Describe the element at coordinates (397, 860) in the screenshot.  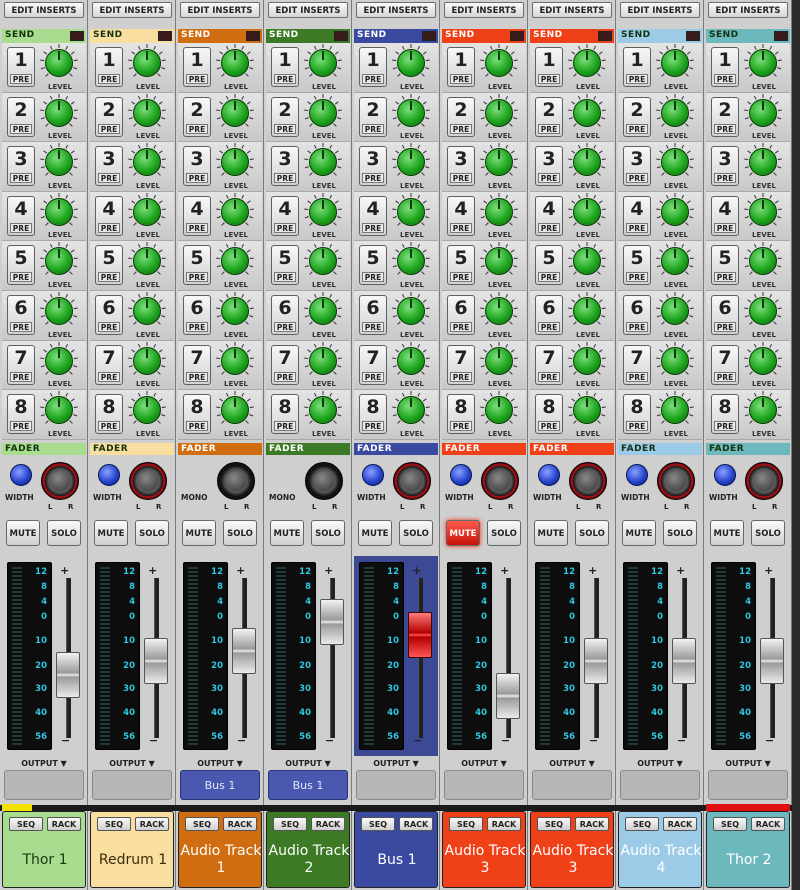
I see `channel-name: Bus 1` at that location.